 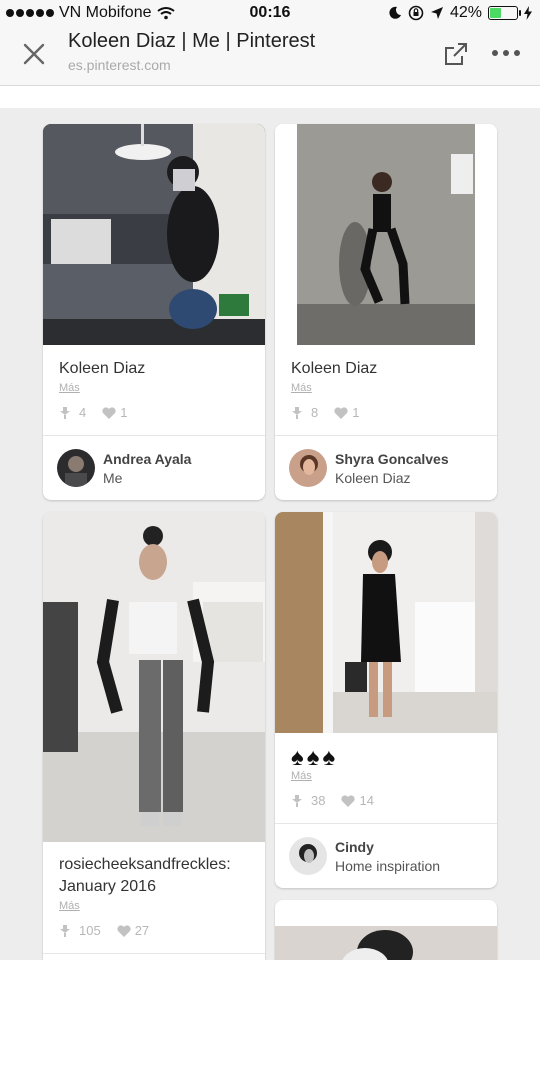 What do you see at coordinates (119, 65) in the screenshot?
I see `page-url: es.pinterest.com` at bounding box center [119, 65].